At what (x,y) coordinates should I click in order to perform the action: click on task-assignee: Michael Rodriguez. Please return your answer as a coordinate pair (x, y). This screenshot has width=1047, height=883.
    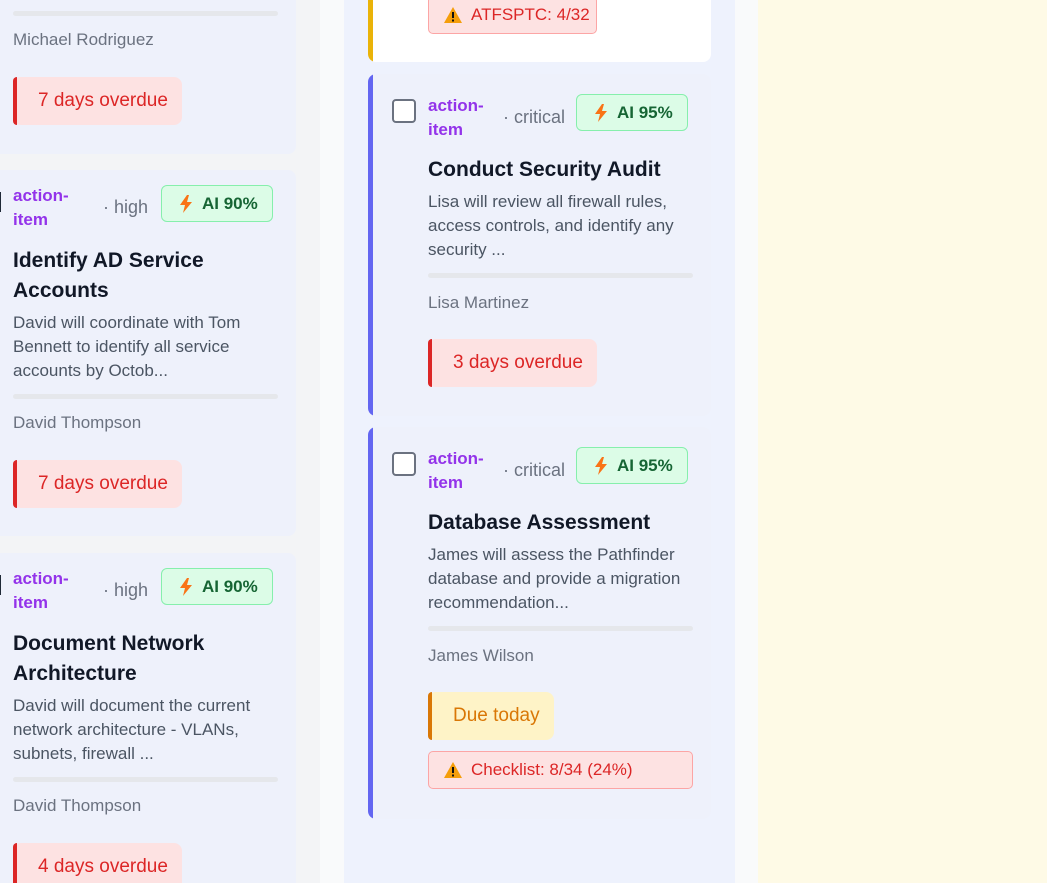
    Looking at the image, I should click on (83, 39).